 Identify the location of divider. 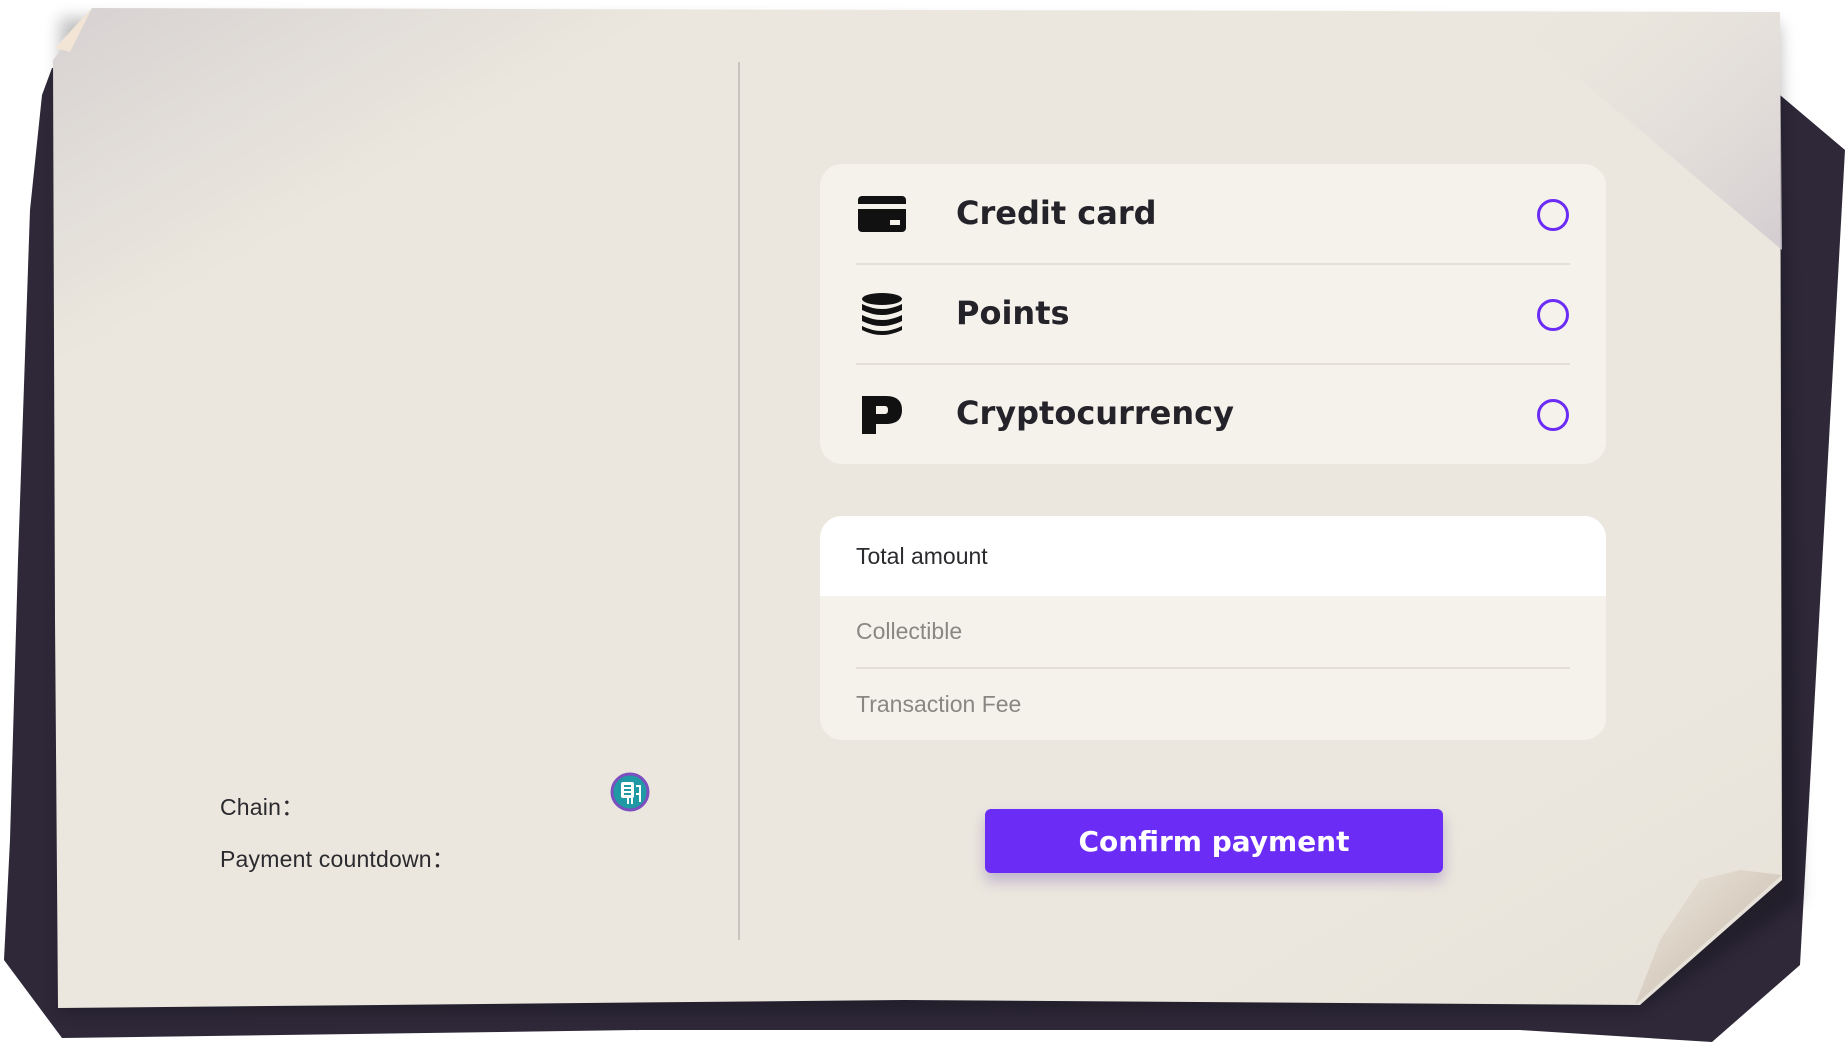
(1213, 668).